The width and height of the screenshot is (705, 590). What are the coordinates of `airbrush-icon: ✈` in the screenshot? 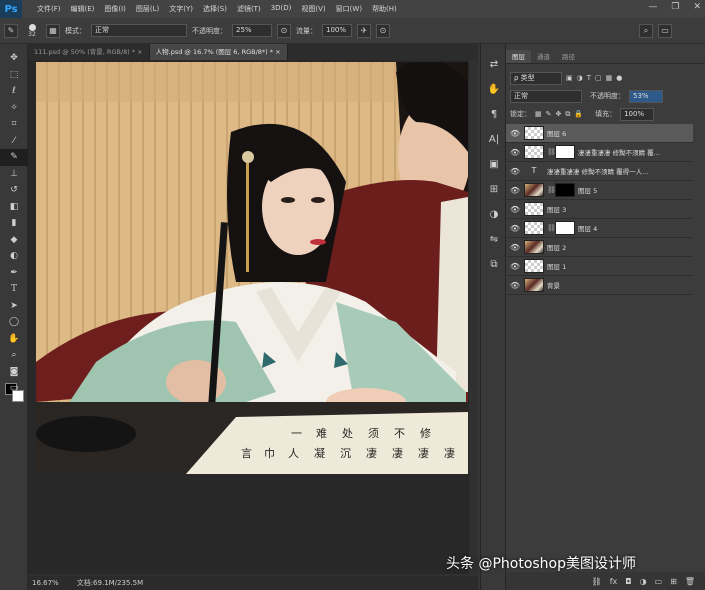 It's located at (364, 30).